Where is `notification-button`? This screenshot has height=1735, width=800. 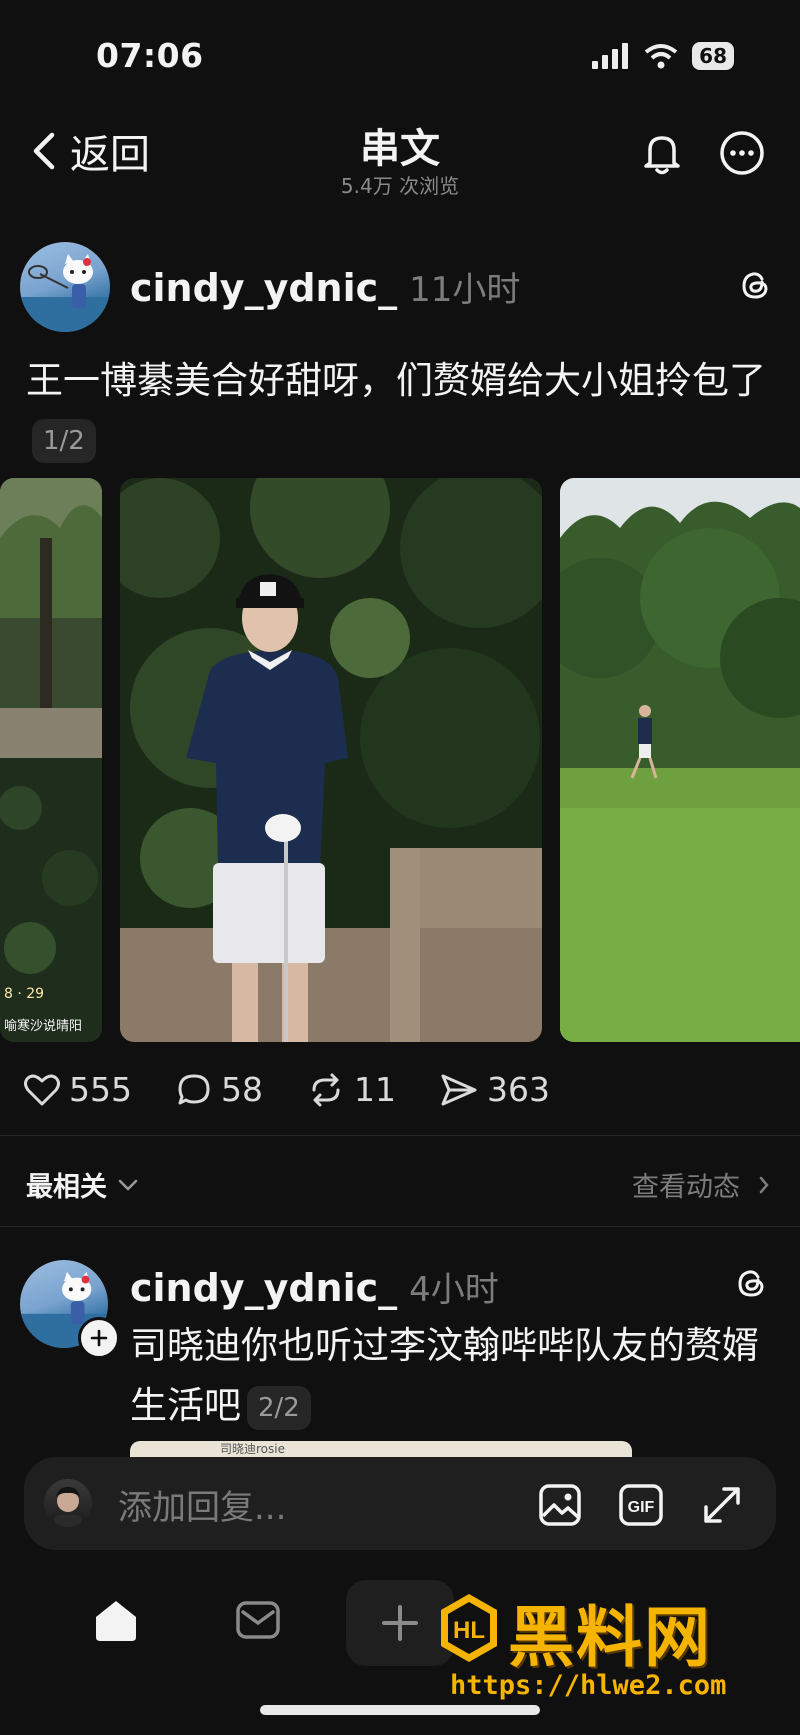 notification-button is located at coordinates (662, 153).